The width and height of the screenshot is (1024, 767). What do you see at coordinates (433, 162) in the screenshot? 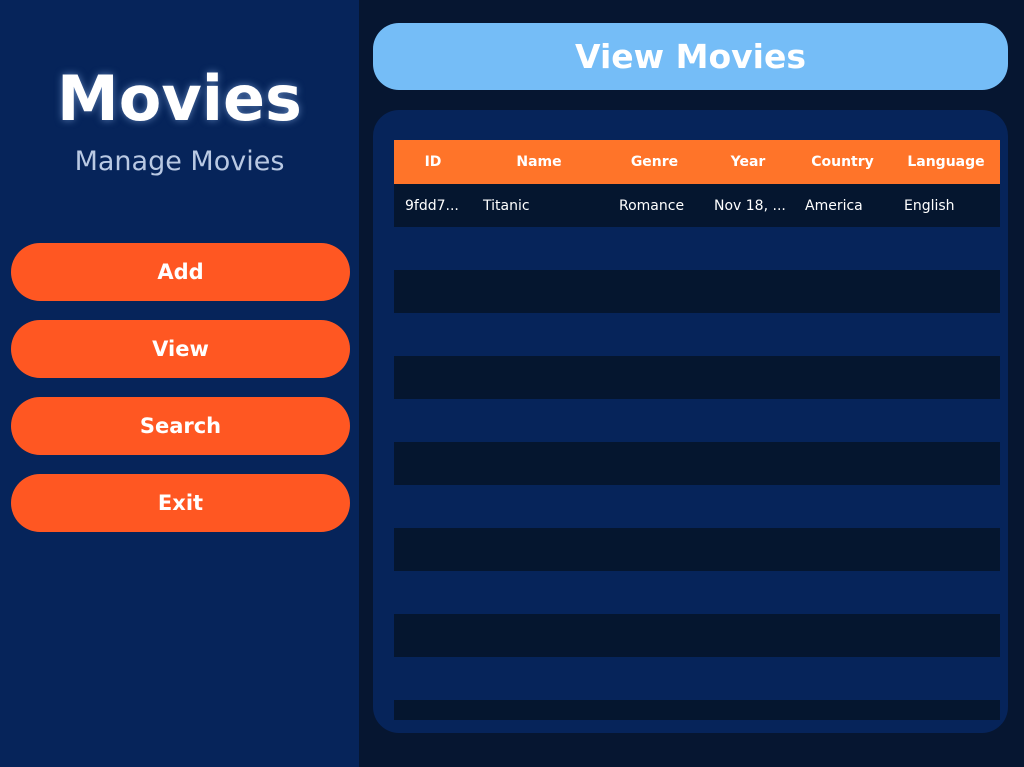
I see `column-header-id: ID` at bounding box center [433, 162].